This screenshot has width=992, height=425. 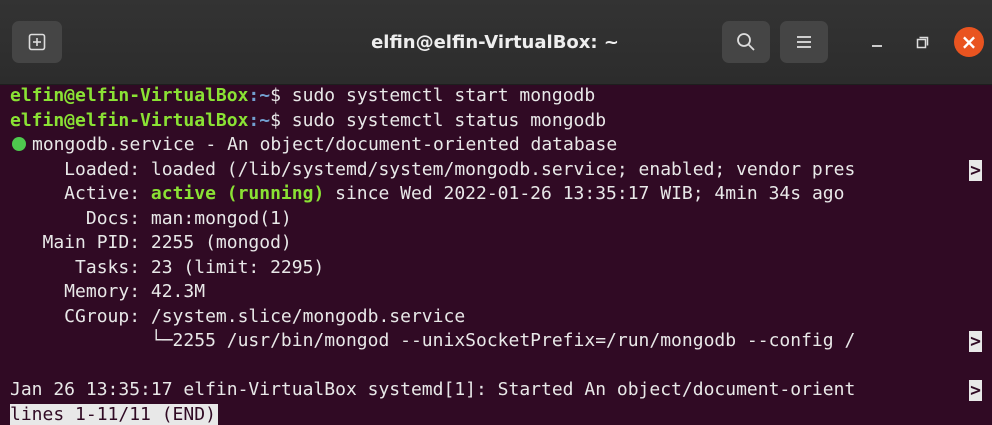 I want to click on command-text: sudo systemctl start mongodb, so click(x=443, y=95).